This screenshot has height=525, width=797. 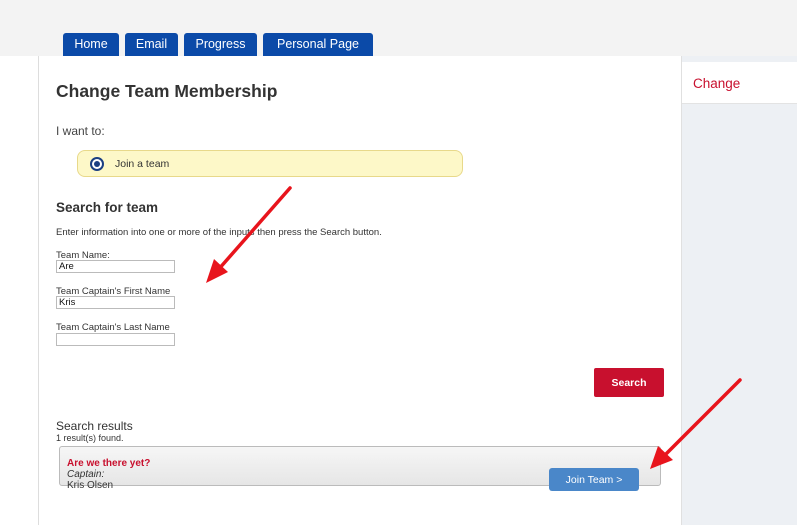 I want to click on join-team-button: Join Team >, so click(x=594, y=479).